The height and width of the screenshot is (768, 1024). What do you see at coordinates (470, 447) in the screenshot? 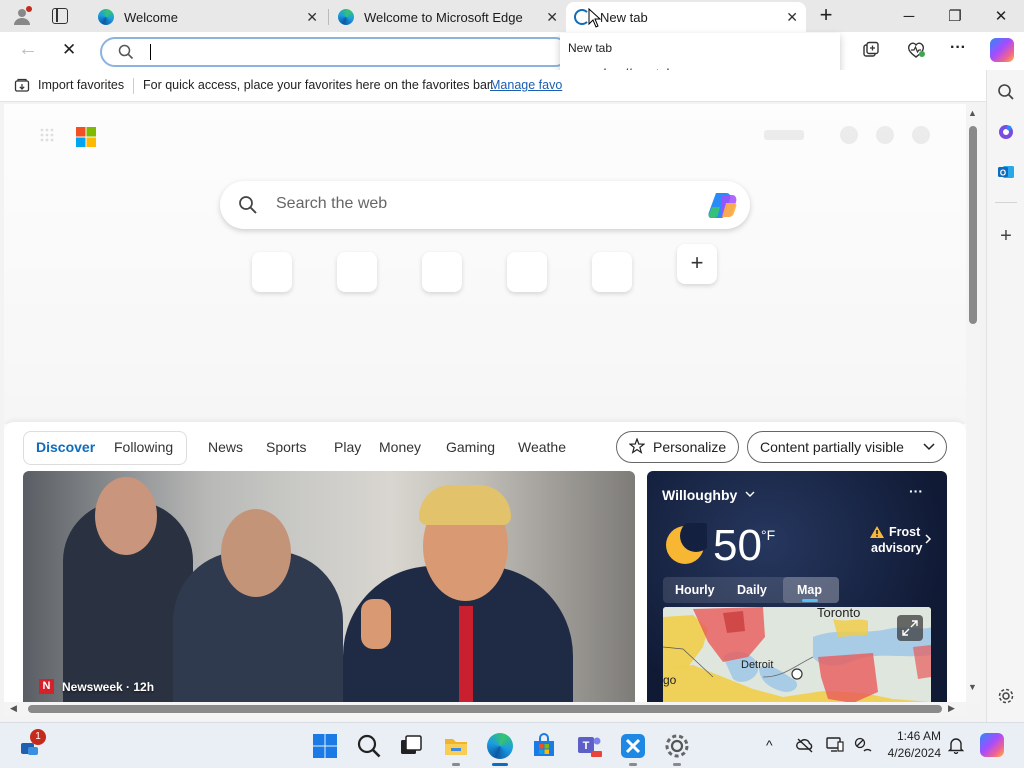
I see `feed-tab-gaming: Gaming` at bounding box center [470, 447].